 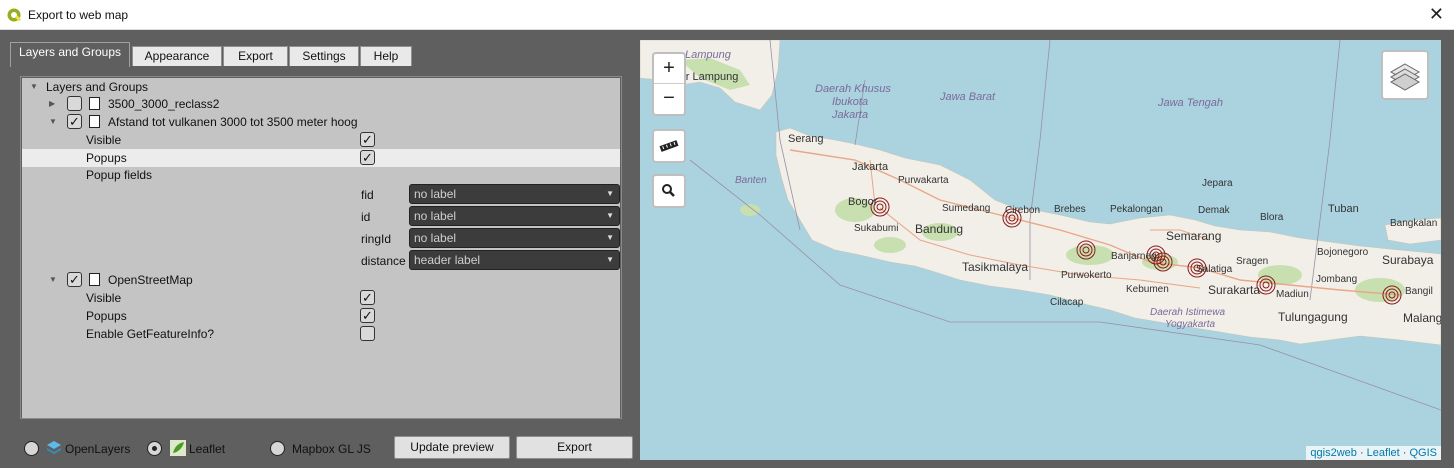 What do you see at coordinates (1070, 209) in the screenshot?
I see `map-label: Brebes` at bounding box center [1070, 209].